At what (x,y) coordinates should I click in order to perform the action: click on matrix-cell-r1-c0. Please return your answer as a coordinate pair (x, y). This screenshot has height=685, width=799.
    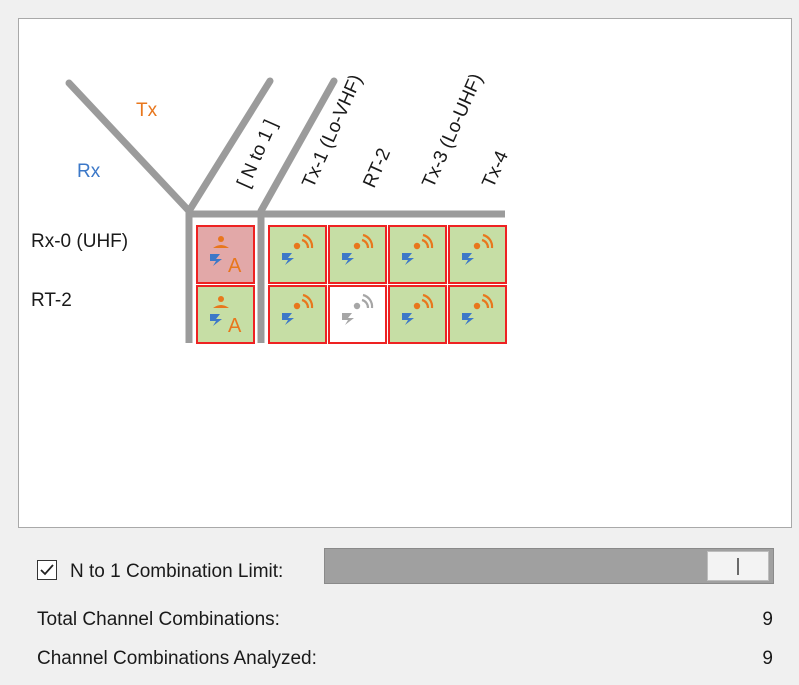
    Looking at the image, I should click on (297, 314).